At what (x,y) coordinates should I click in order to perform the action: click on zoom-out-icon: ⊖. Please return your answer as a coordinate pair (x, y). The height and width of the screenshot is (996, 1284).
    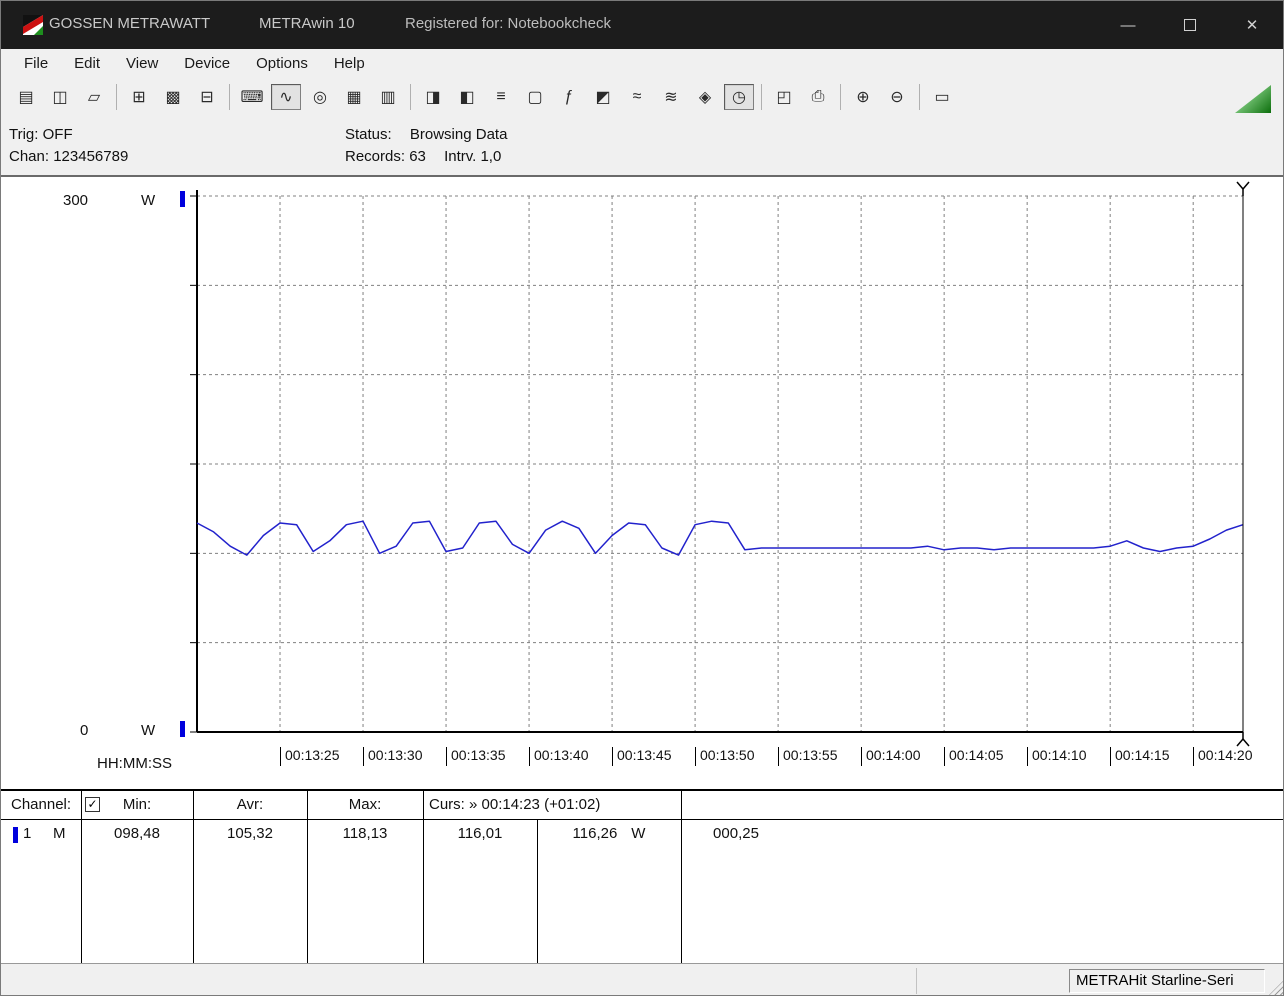
    Looking at the image, I should click on (897, 97).